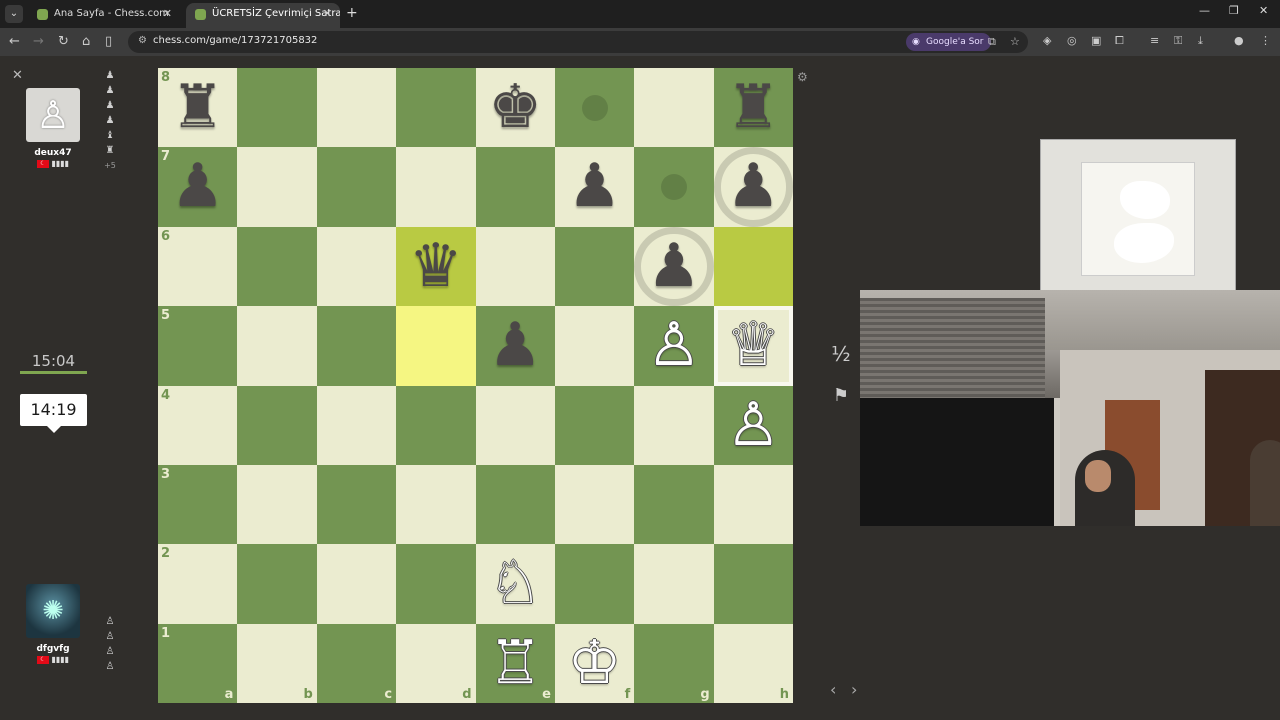  I want to click on square-h6, so click(753, 266).